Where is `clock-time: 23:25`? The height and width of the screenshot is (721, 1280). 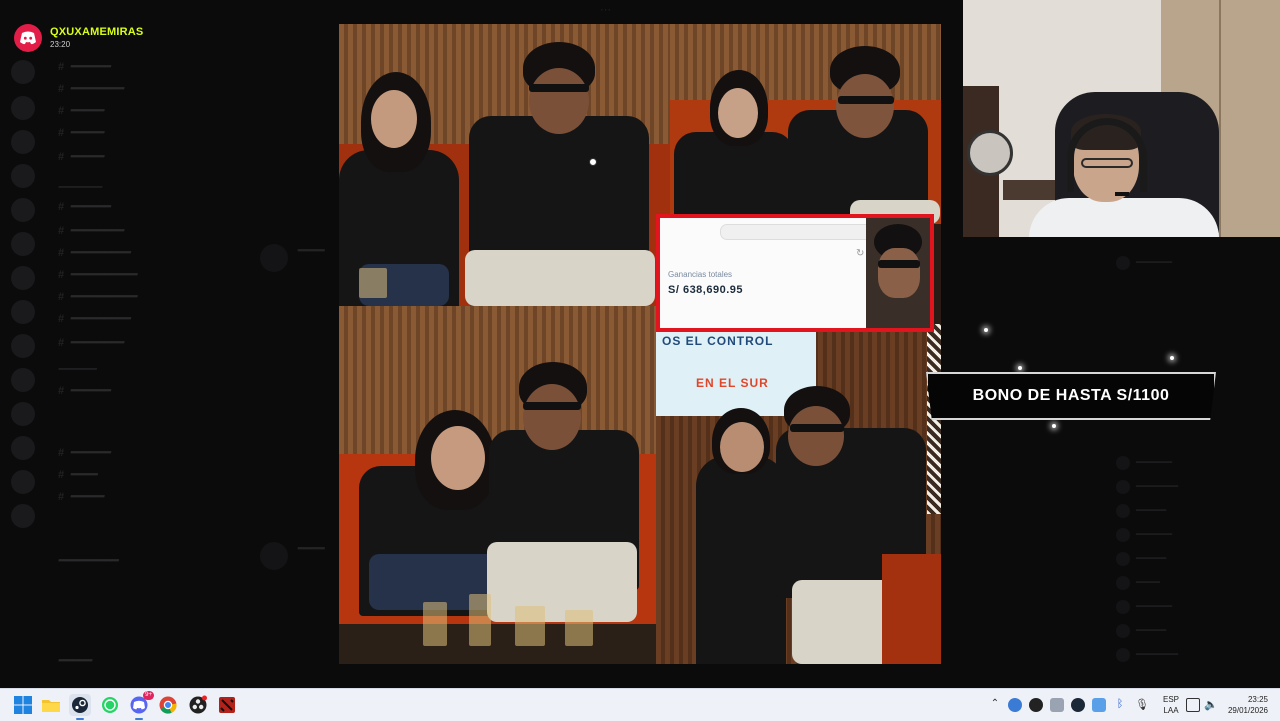 clock-time: 23:25 is located at coordinates (1257, 699).